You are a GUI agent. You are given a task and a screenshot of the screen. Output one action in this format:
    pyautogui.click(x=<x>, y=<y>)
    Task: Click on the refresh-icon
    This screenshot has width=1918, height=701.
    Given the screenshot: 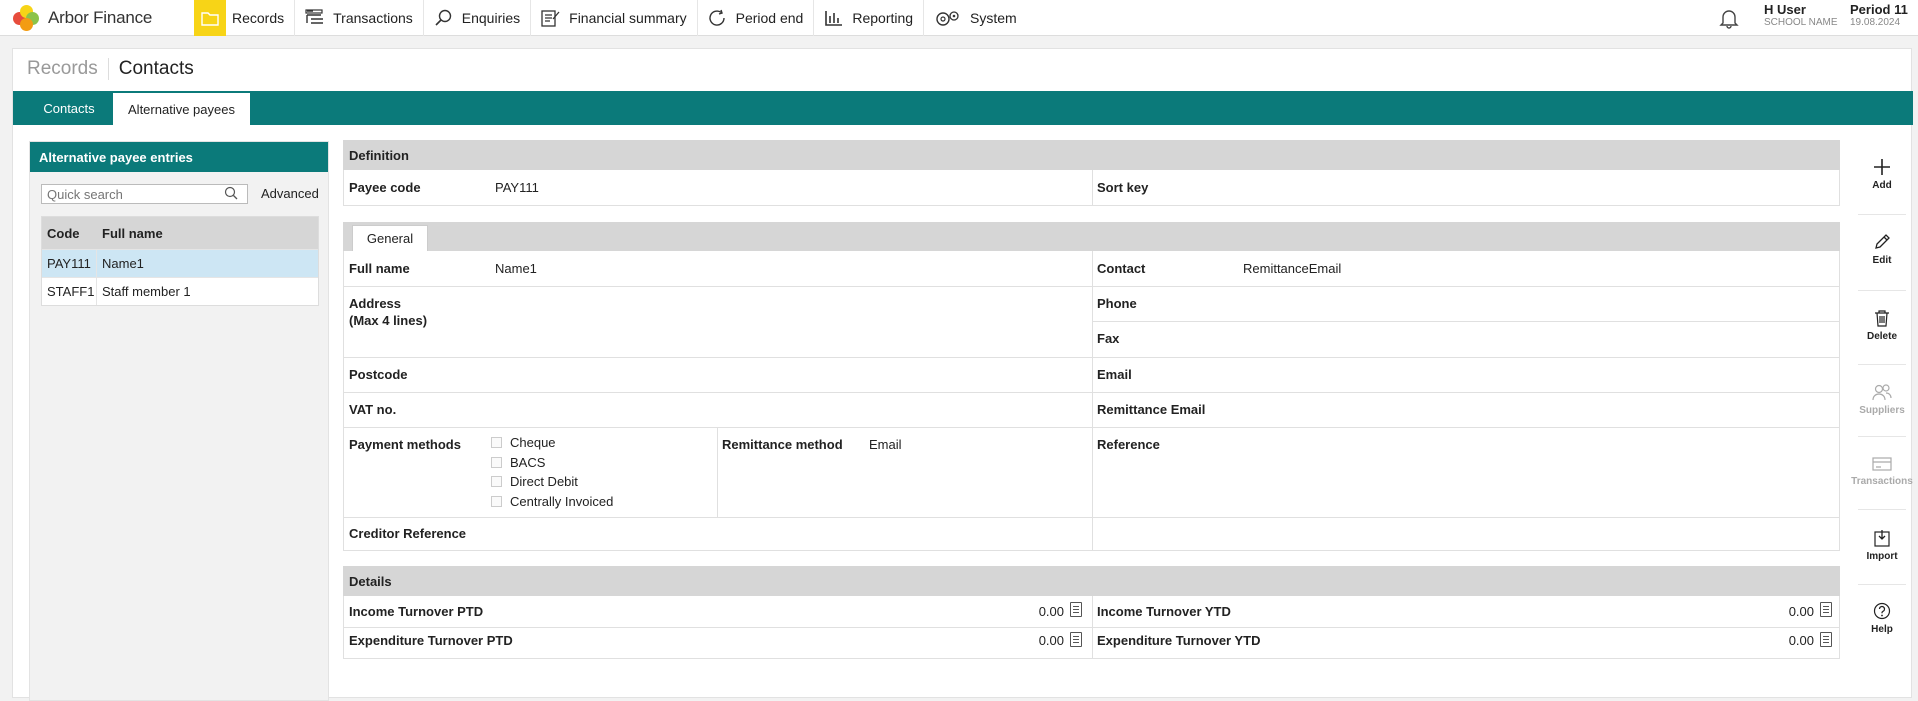 What is the action you would take?
    pyautogui.click(x=716, y=17)
    